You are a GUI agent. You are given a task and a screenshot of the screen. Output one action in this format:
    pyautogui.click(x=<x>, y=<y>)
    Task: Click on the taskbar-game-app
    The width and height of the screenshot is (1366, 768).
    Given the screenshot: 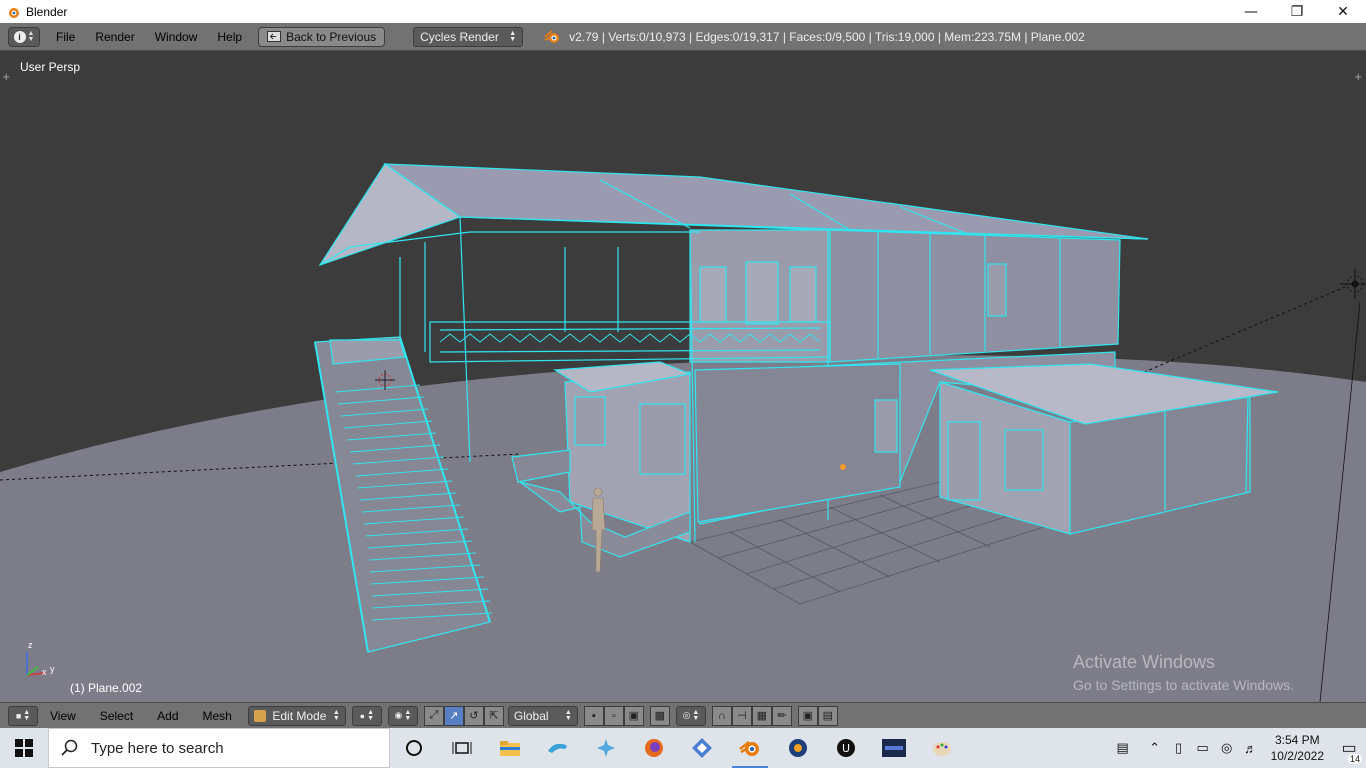 What is the action you would take?
    pyautogui.click(x=894, y=748)
    